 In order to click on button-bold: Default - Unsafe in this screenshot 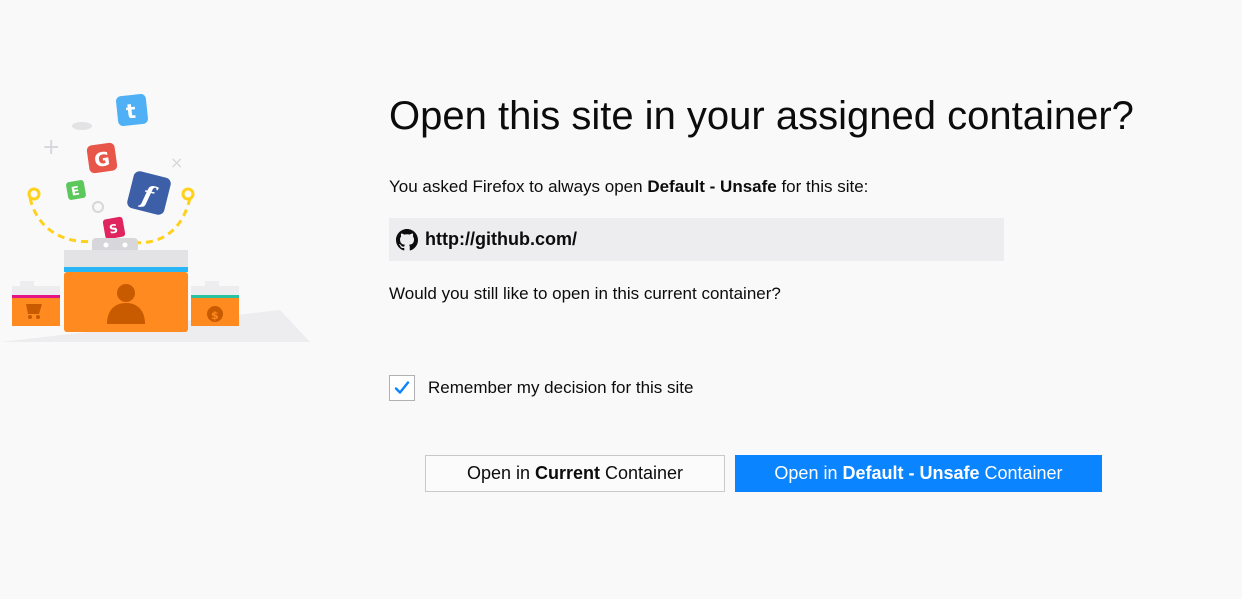, I will do `click(911, 473)`.